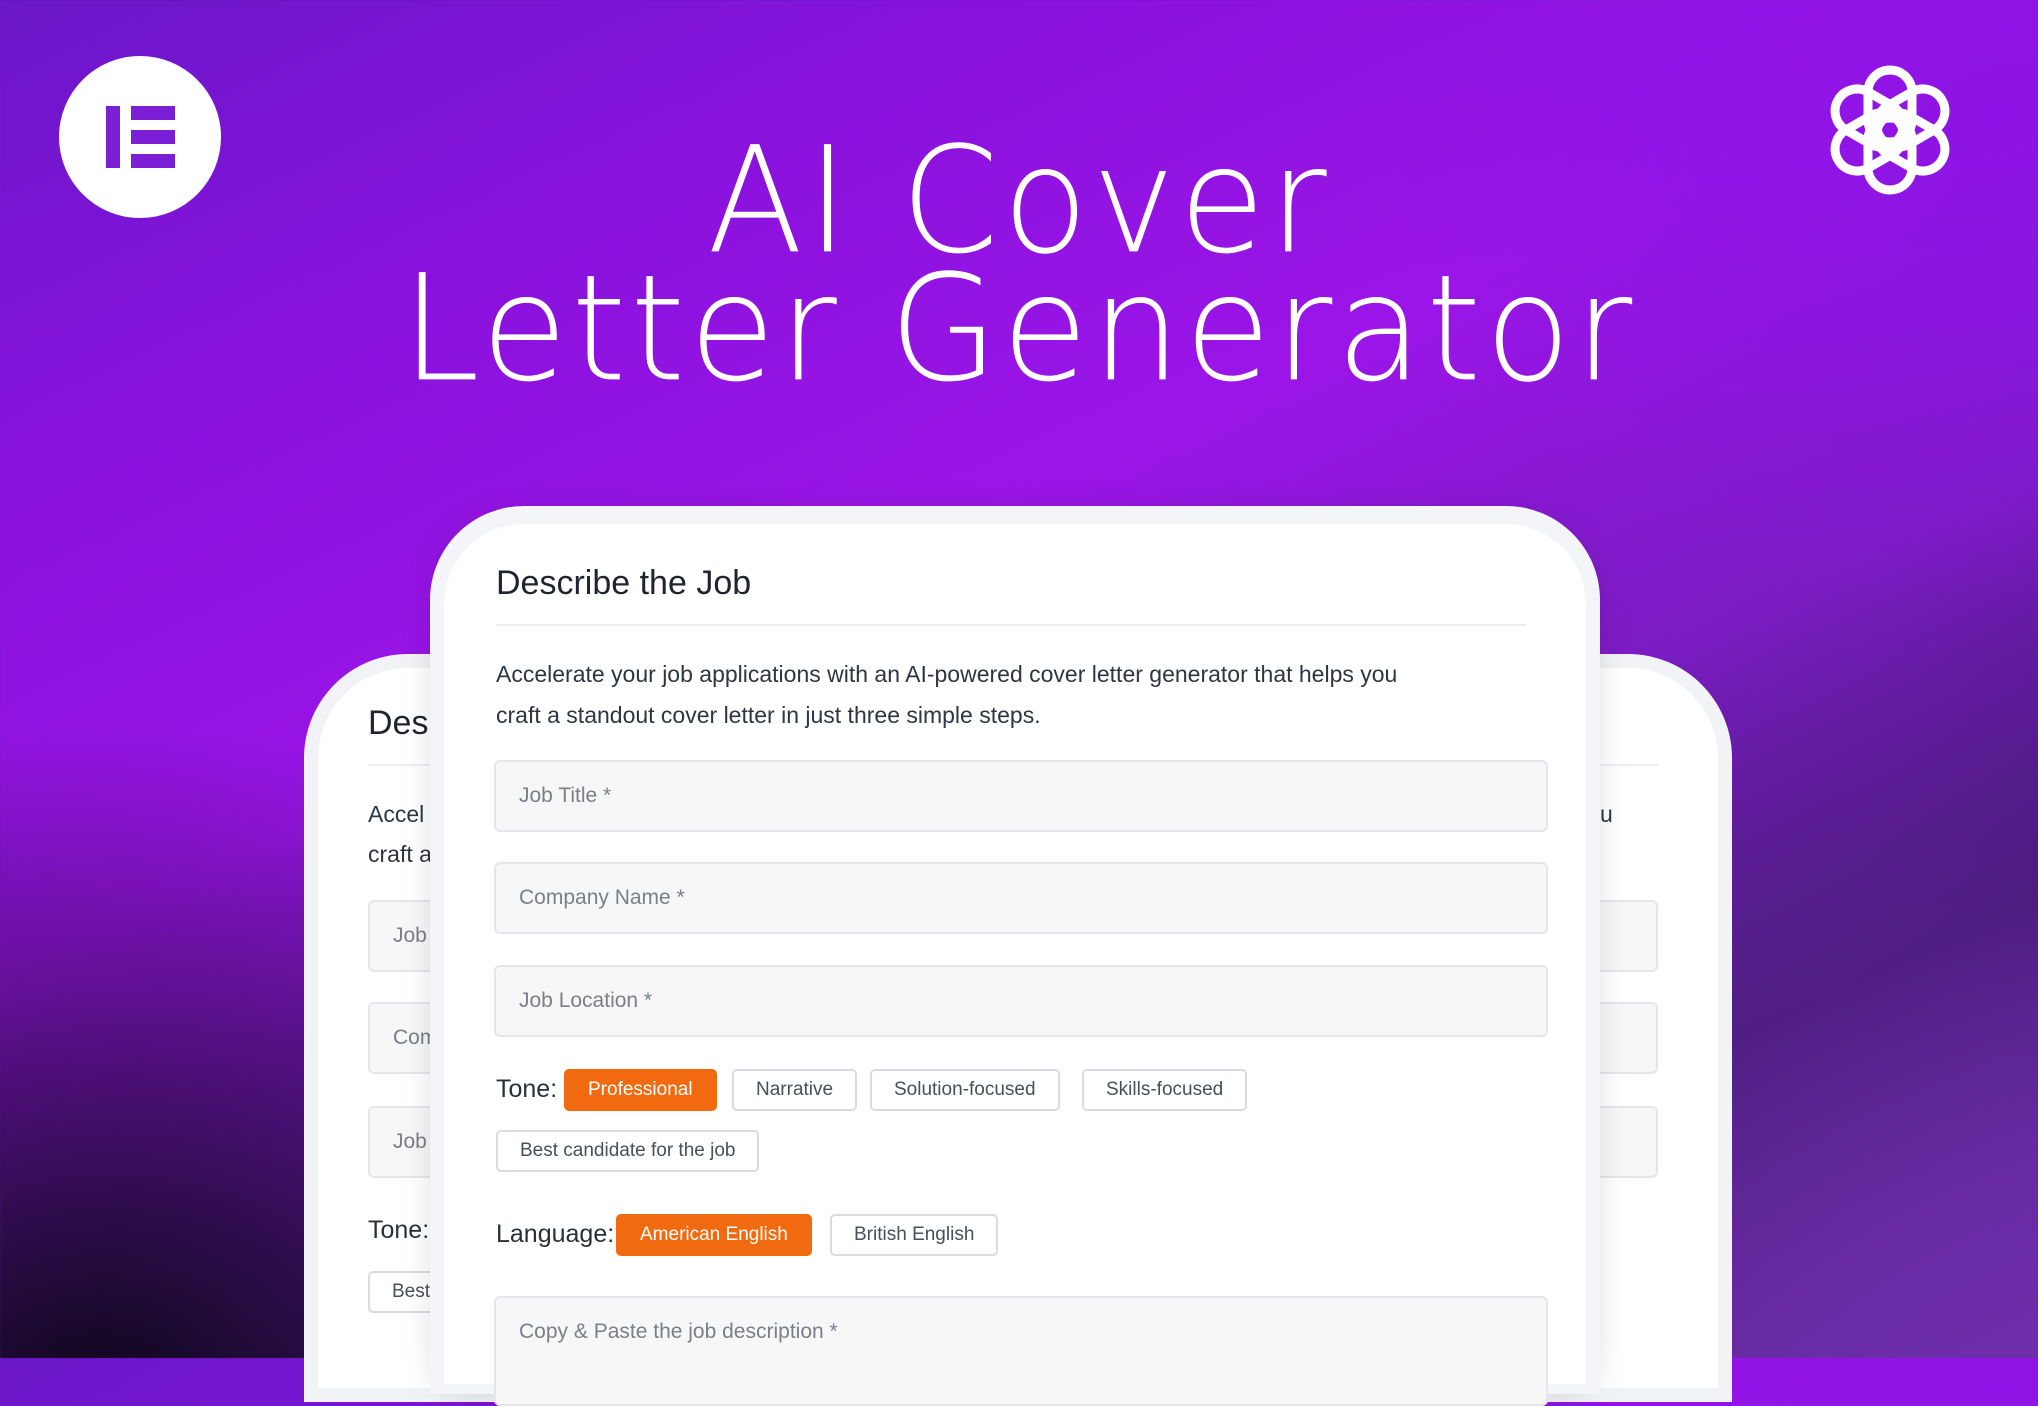  What do you see at coordinates (1011, 625) in the screenshot?
I see `title-divider` at bounding box center [1011, 625].